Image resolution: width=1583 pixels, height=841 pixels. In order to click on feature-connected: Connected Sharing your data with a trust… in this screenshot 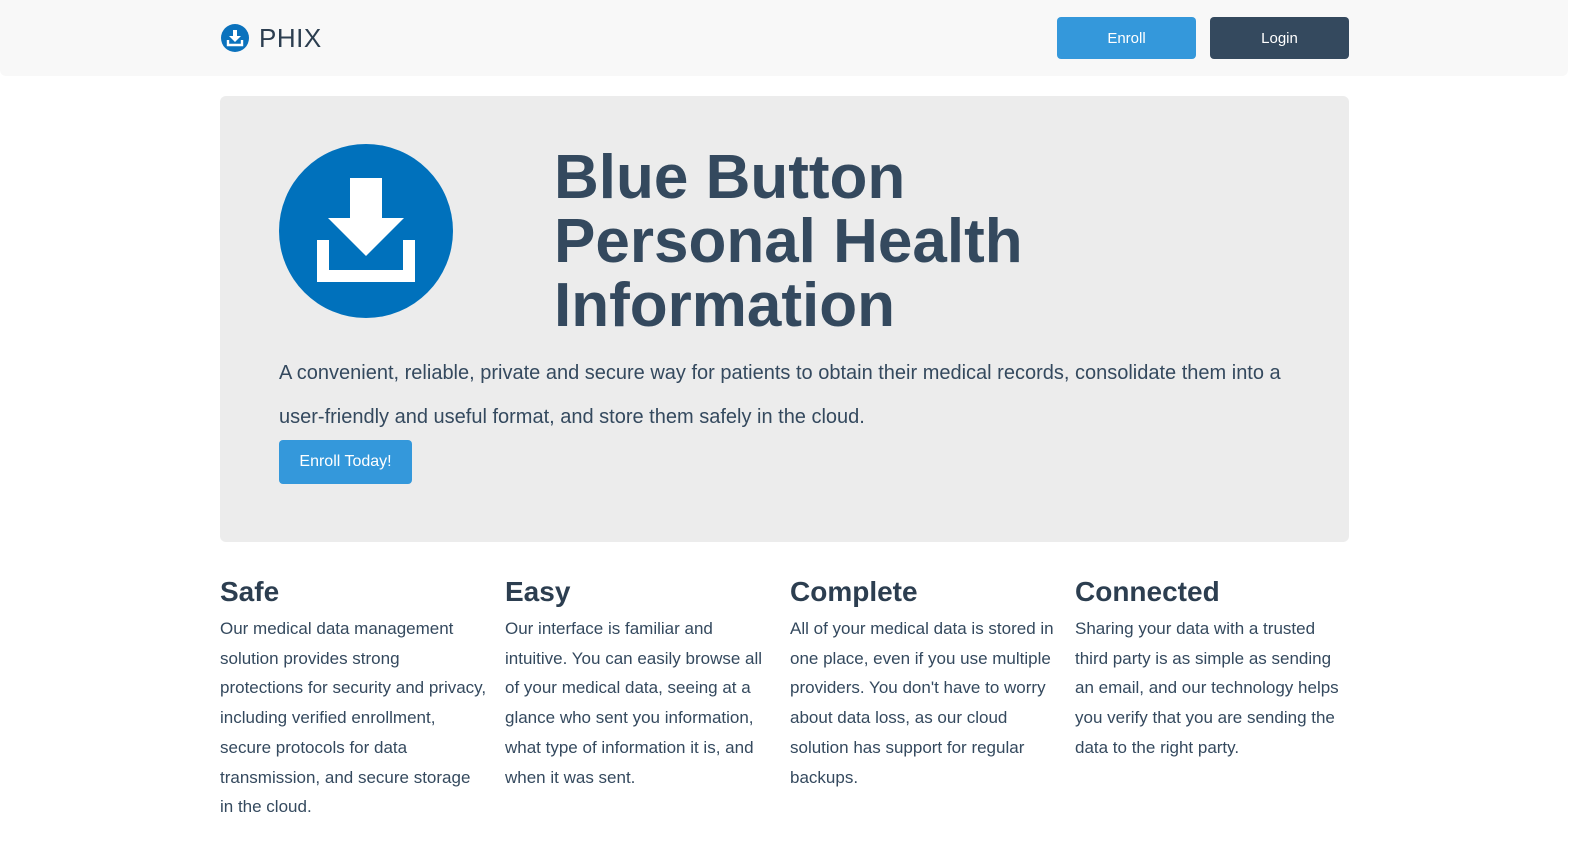, I will do `click(1217, 698)`.